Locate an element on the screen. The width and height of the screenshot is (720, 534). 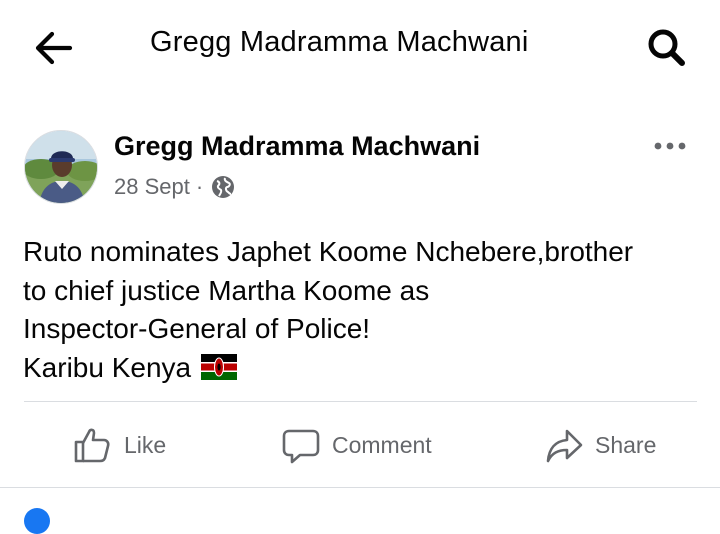
post-divider-top is located at coordinates (360, 401).